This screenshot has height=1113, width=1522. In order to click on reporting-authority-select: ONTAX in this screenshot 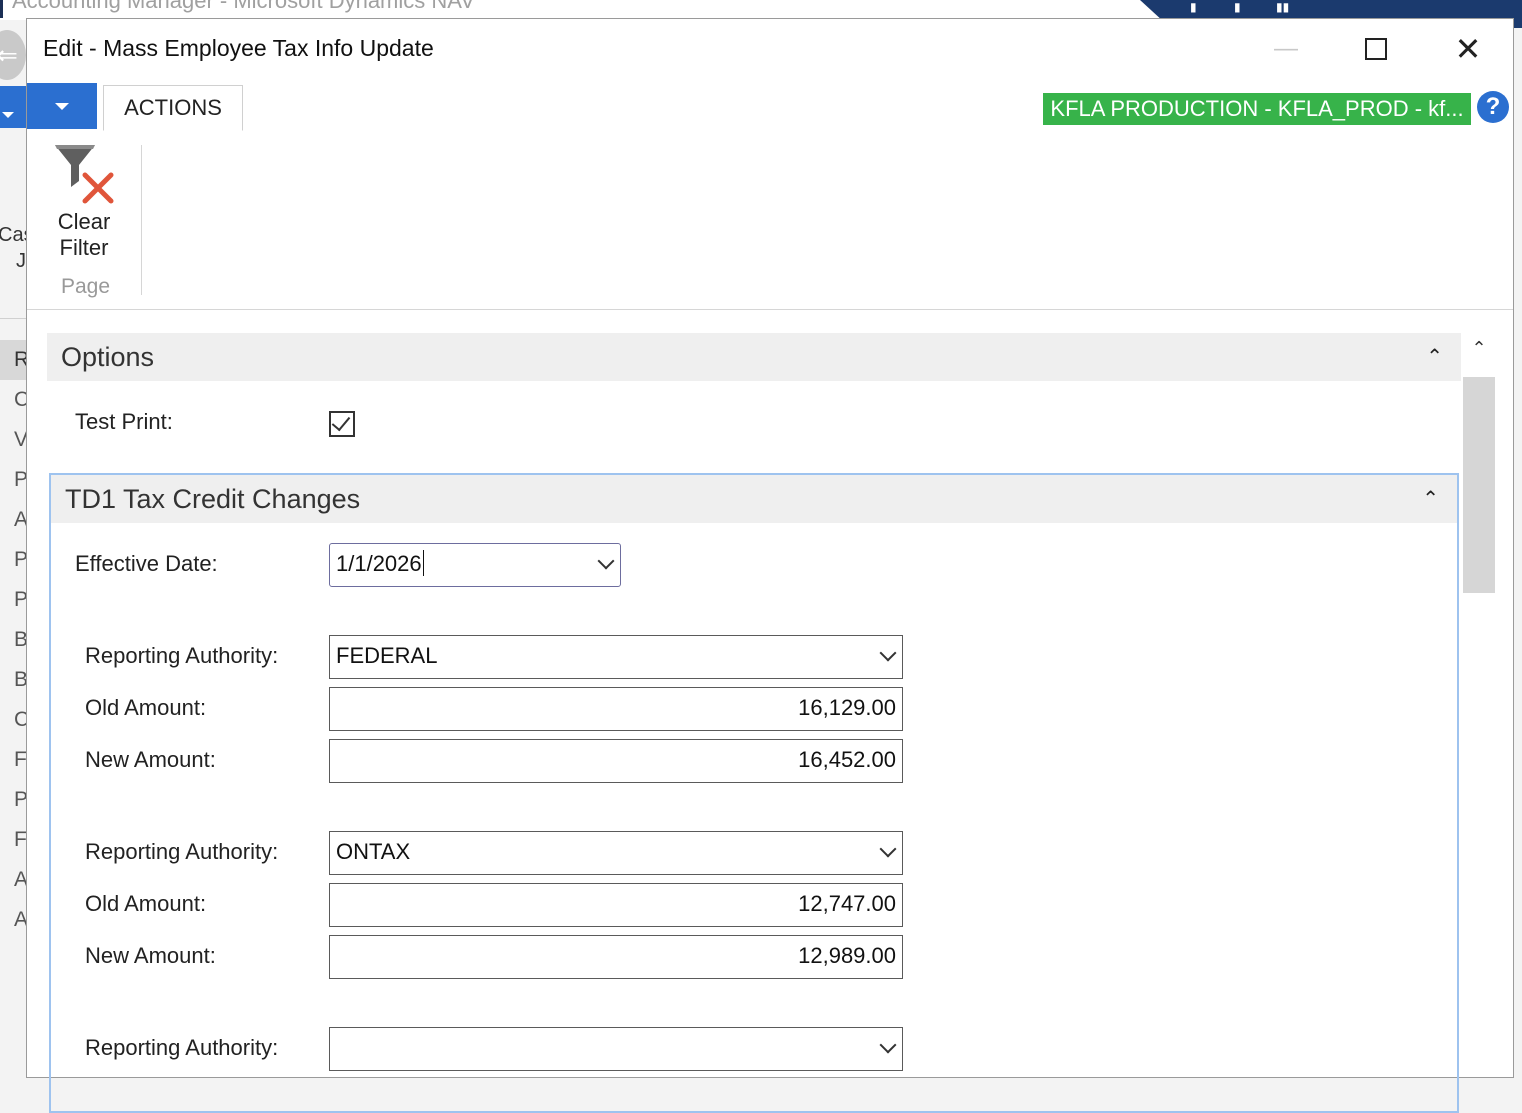, I will do `click(616, 853)`.